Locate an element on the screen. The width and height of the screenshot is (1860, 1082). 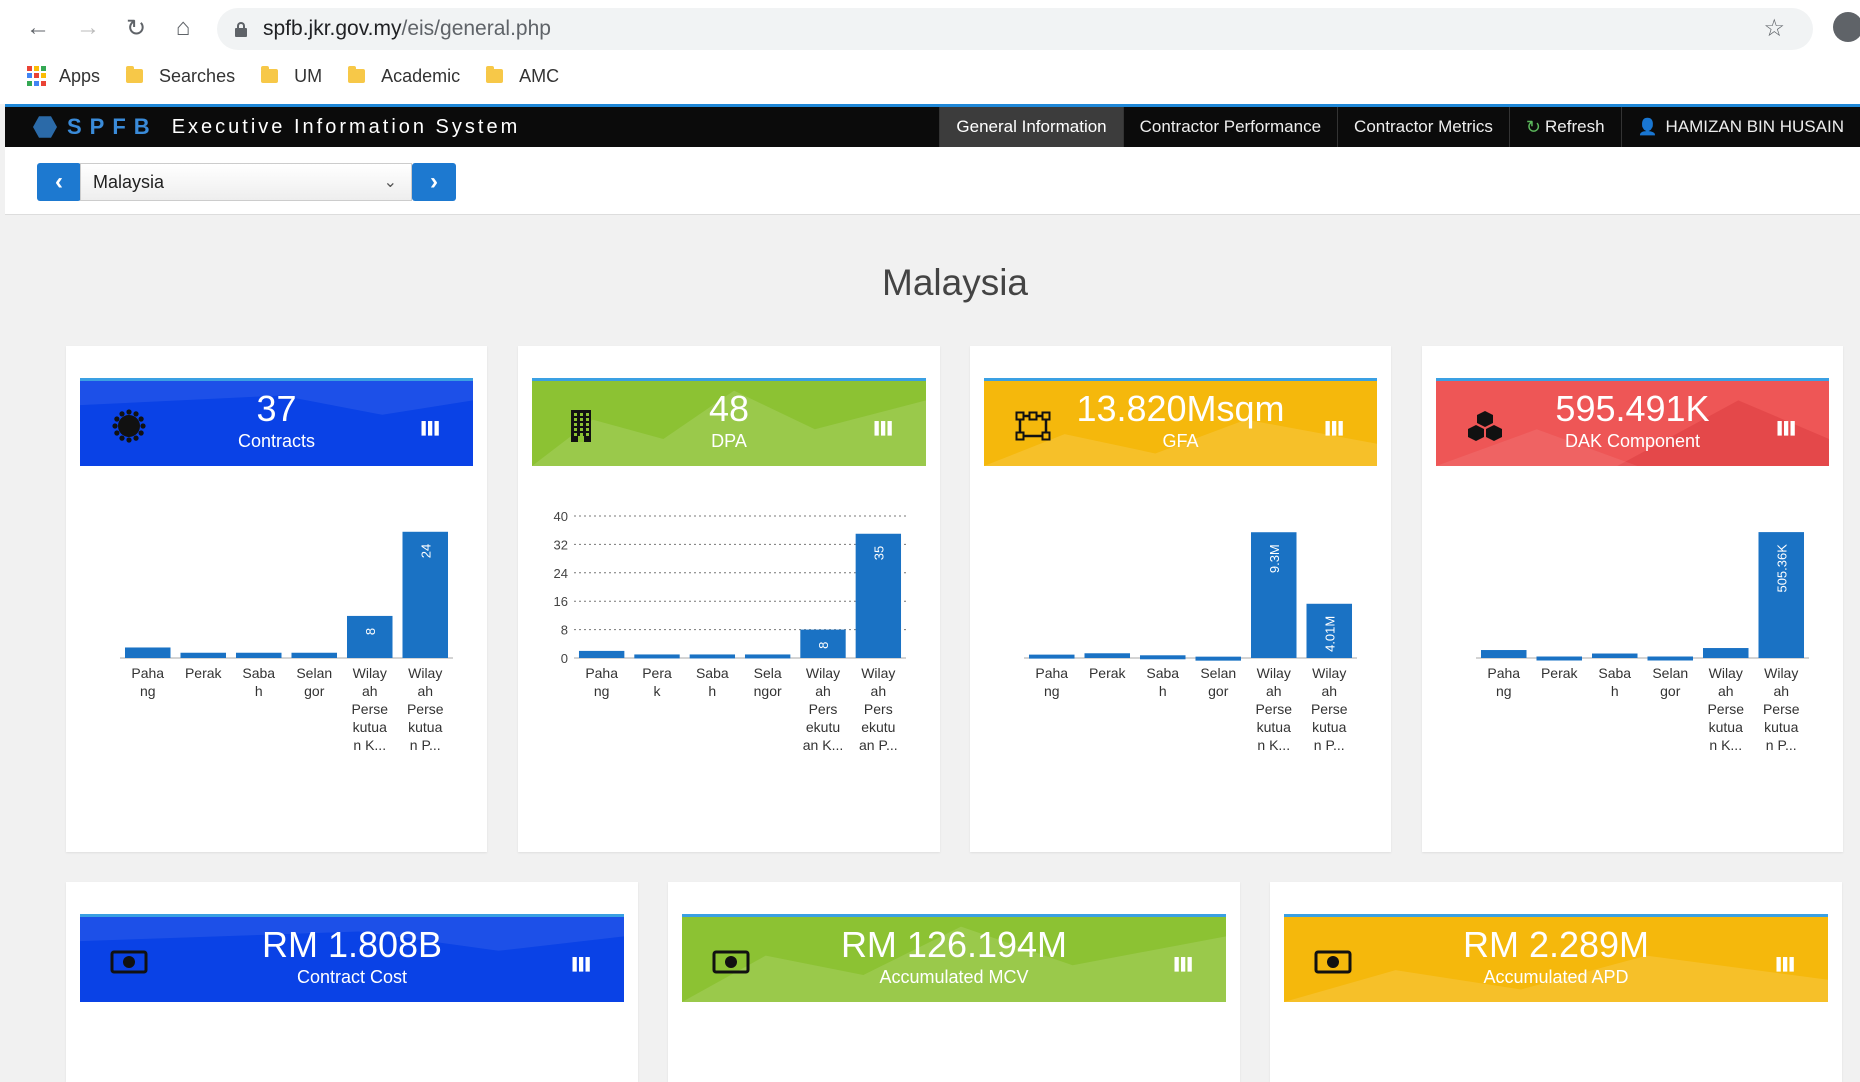
profile-avatar-icon is located at coordinates (1846, 27).